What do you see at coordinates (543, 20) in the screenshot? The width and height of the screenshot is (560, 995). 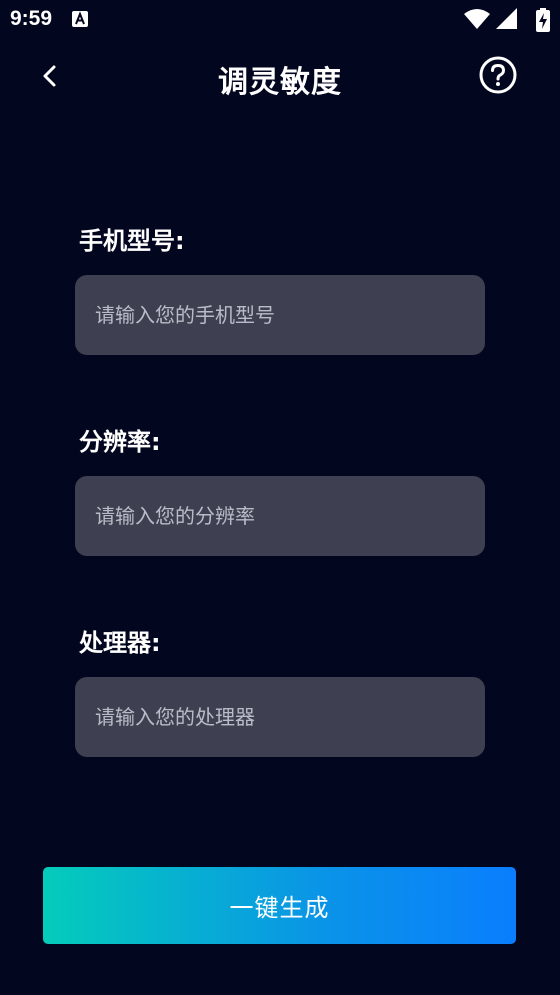 I see `battery-charging-icon` at bounding box center [543, 20].